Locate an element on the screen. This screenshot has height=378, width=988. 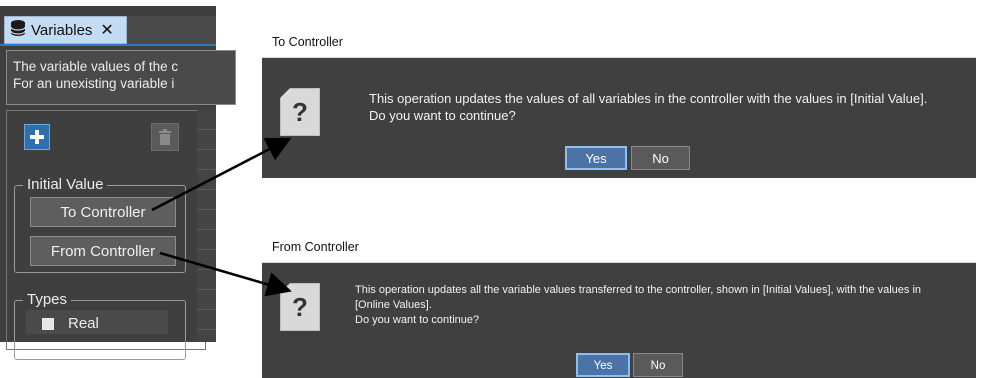
delete-button is located at coordinates (165, 137).